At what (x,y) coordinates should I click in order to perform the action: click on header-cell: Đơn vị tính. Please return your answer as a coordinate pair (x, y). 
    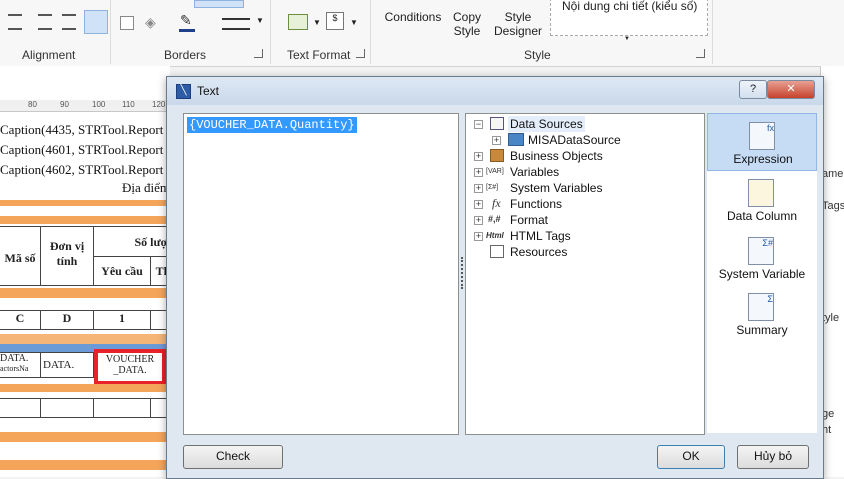
    Looking at the image, I should click on (67, 256).